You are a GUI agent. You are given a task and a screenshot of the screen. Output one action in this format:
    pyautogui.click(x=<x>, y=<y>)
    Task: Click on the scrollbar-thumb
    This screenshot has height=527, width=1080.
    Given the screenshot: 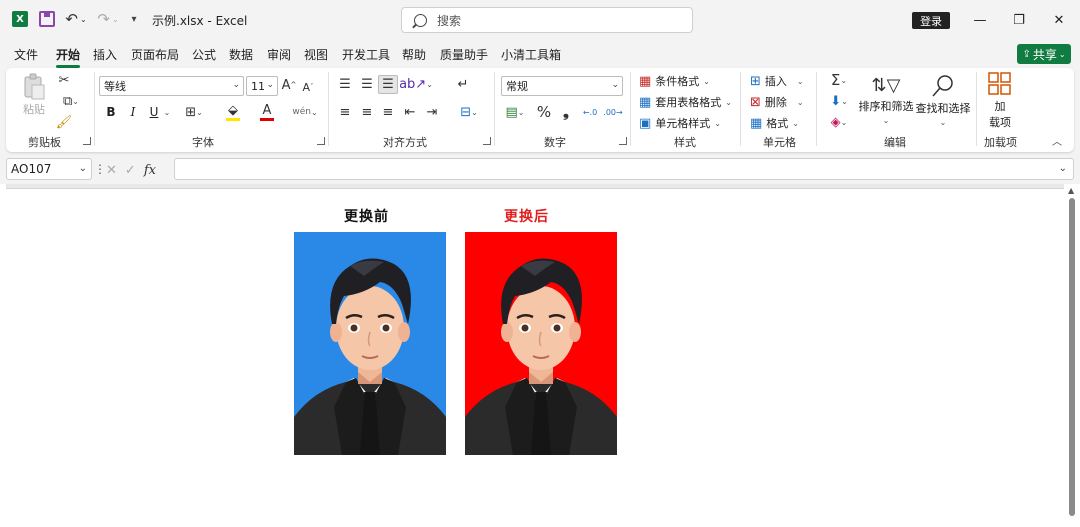 What is the action you would take?
    pyautogui.click(x=1072, y=357)
    